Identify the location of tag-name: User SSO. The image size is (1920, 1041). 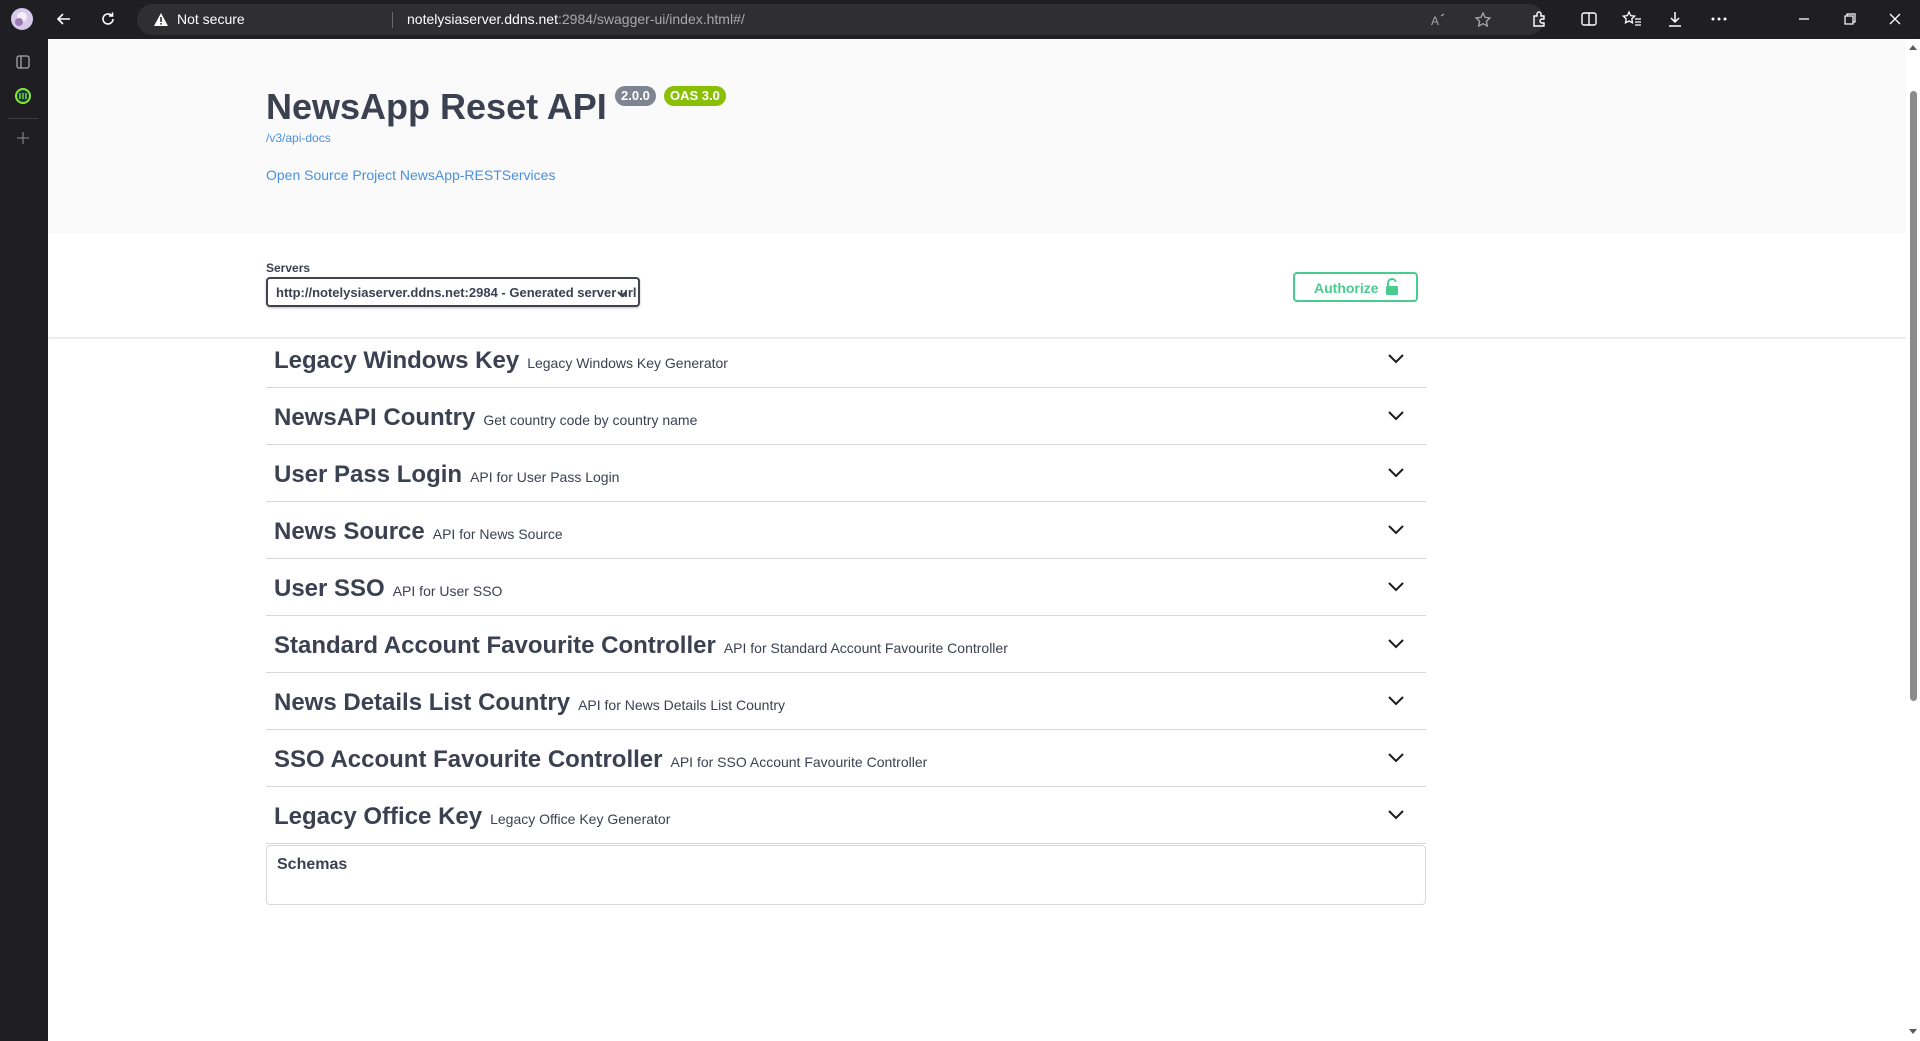
(329, 588).